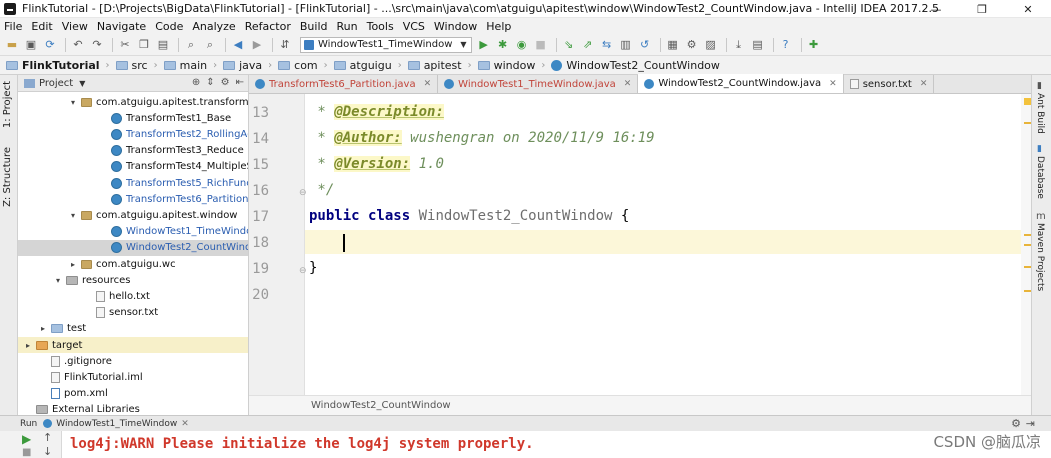 The height and width of the screenshot is (458, 1051). I want to click on tab-database: Database, so click(1040, 177).